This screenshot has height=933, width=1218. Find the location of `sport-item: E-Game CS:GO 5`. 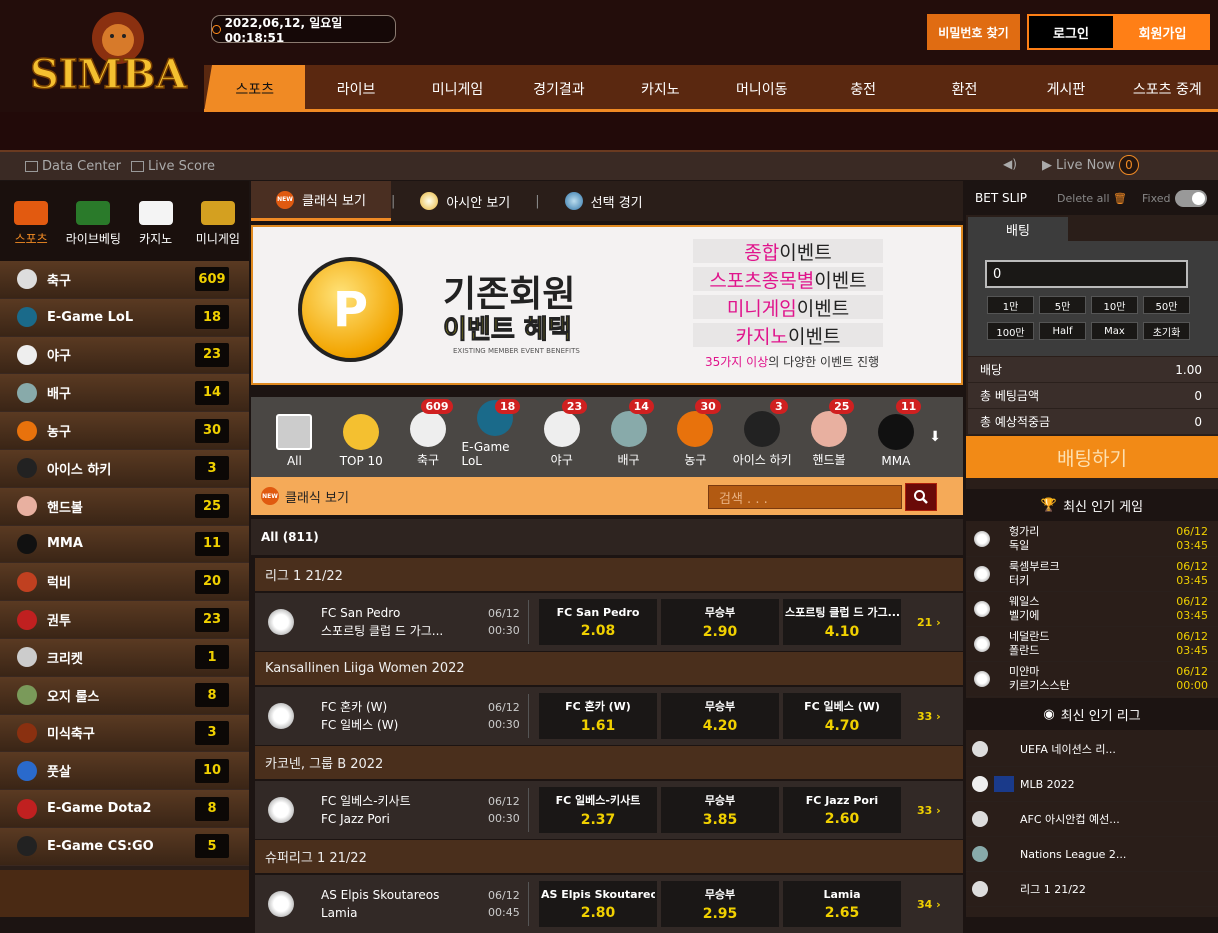

sport-item: E-Game CS:GO 5 is located at coordinates (124, 846).